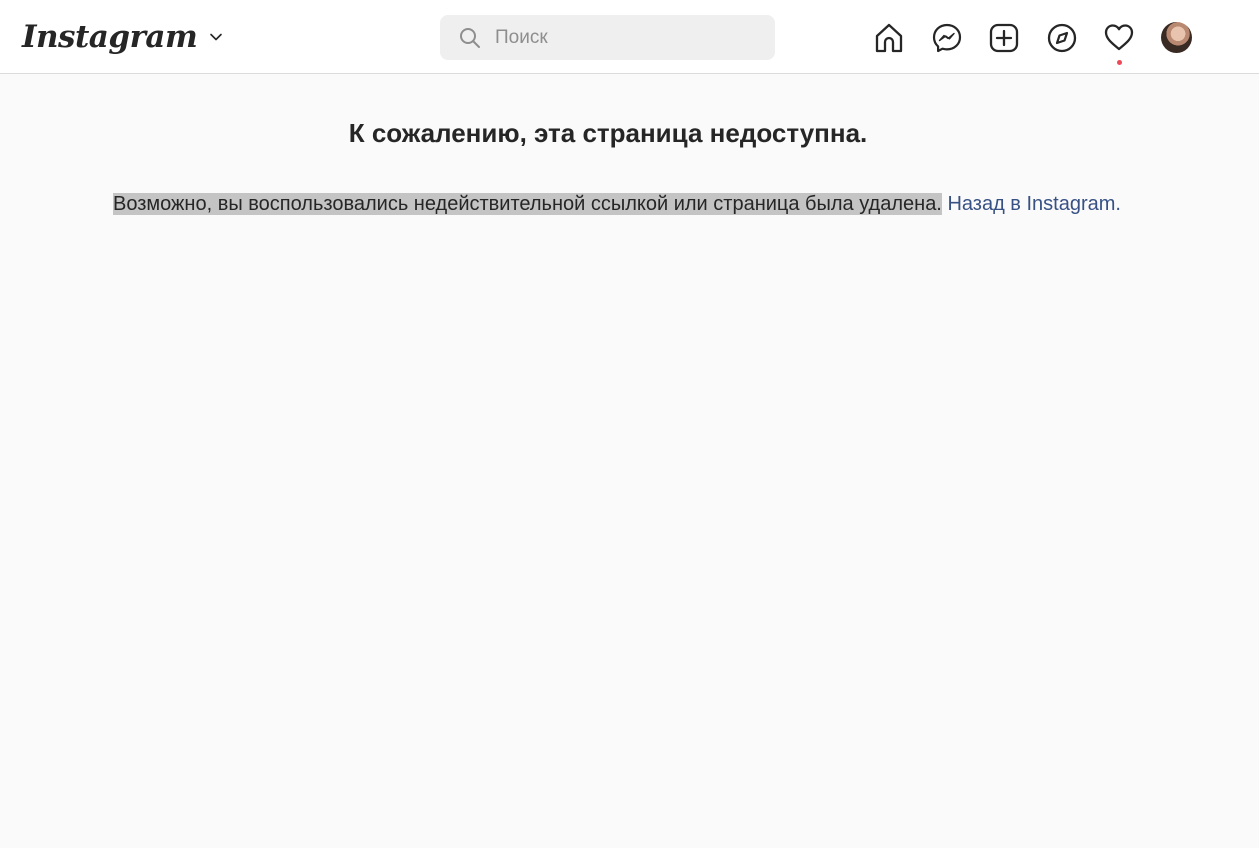  I want to click on search-input, so click(620, 37).